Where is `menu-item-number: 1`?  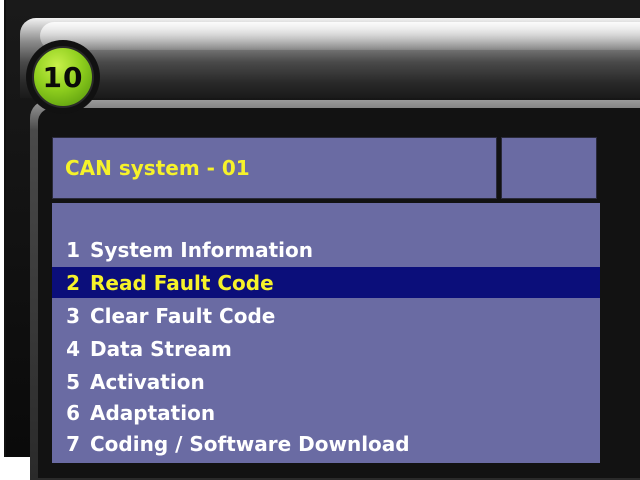
menu-item-number: 1 is located at coordinates (73, 249).